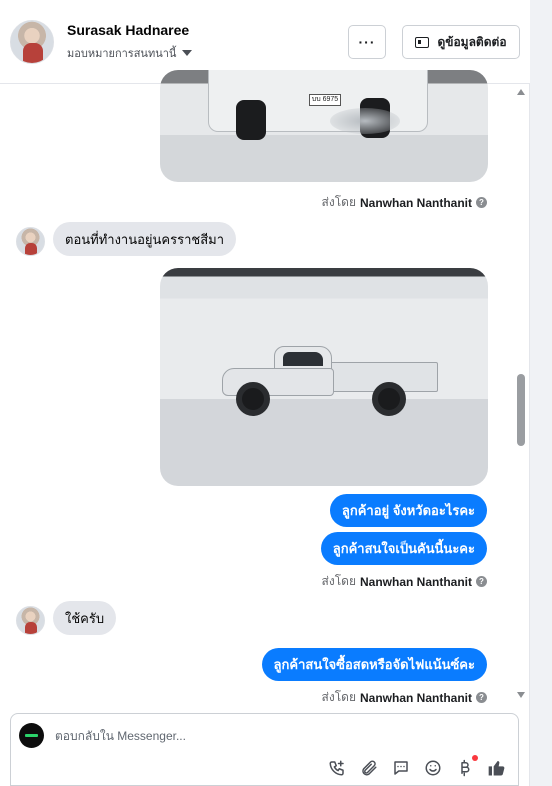 The width and height of the screenshot is (552, 786). I want to click on chat-bubble-icon, so click(401, 768).